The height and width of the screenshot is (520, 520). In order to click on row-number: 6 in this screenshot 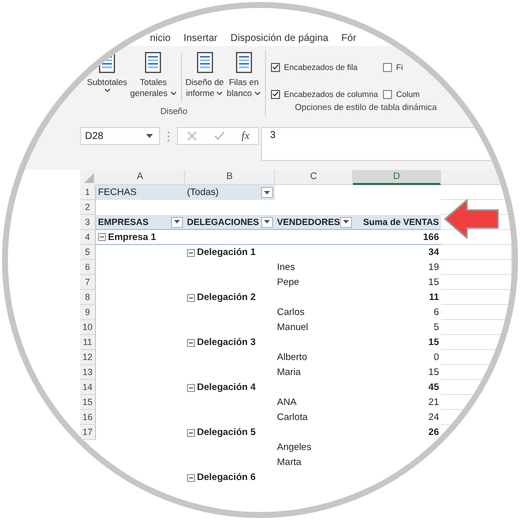, I will do `click(88, 267)`.